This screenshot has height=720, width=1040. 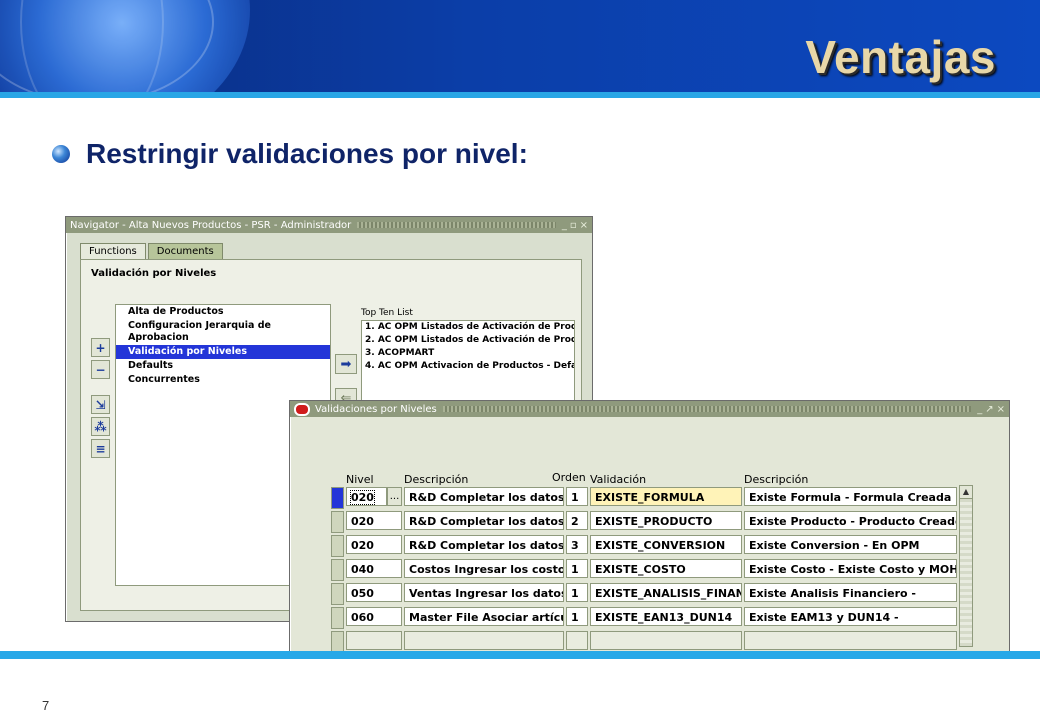 What do you see at coordinates (666, 520) in the screenshot?
I see `validacion-cell: EXISTE_PRODUCTO` at bounding box center [666, 520].